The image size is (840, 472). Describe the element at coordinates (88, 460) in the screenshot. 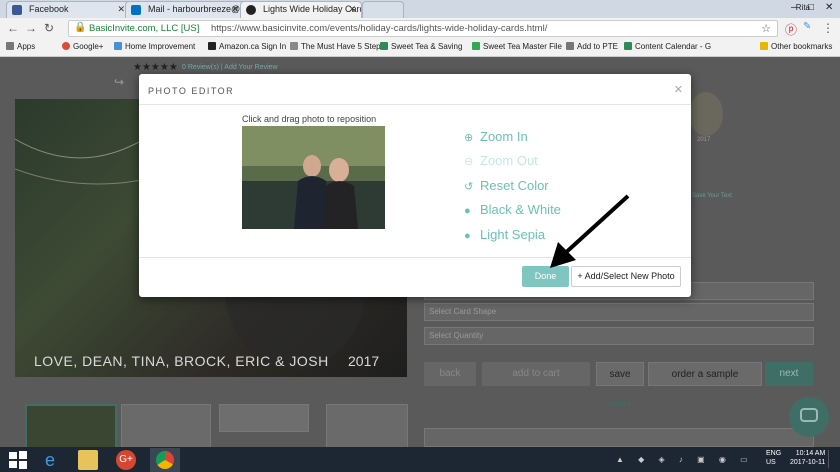

I see `file-explorer-icon` at that location.